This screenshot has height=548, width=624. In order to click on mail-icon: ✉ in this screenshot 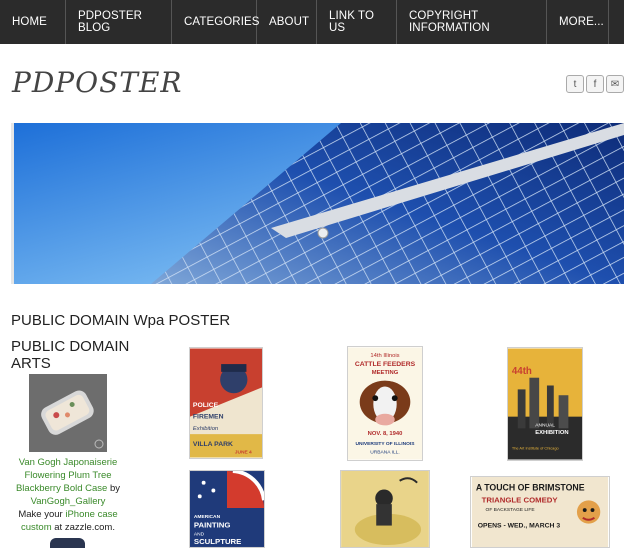, I will do `click(615, 84)`.